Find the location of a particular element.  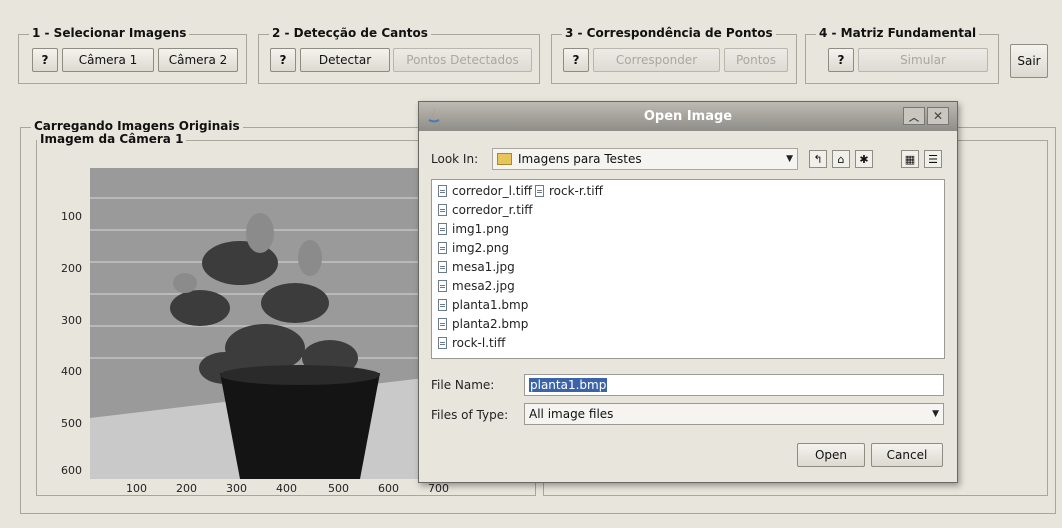

dialog-title: Open Image is located at coordinates (688, 116).